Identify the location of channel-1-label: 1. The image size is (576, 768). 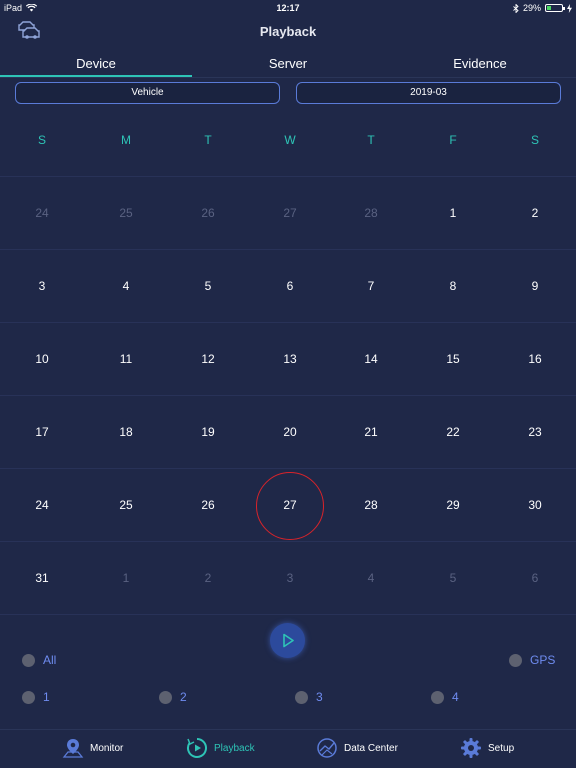
(46, 697).